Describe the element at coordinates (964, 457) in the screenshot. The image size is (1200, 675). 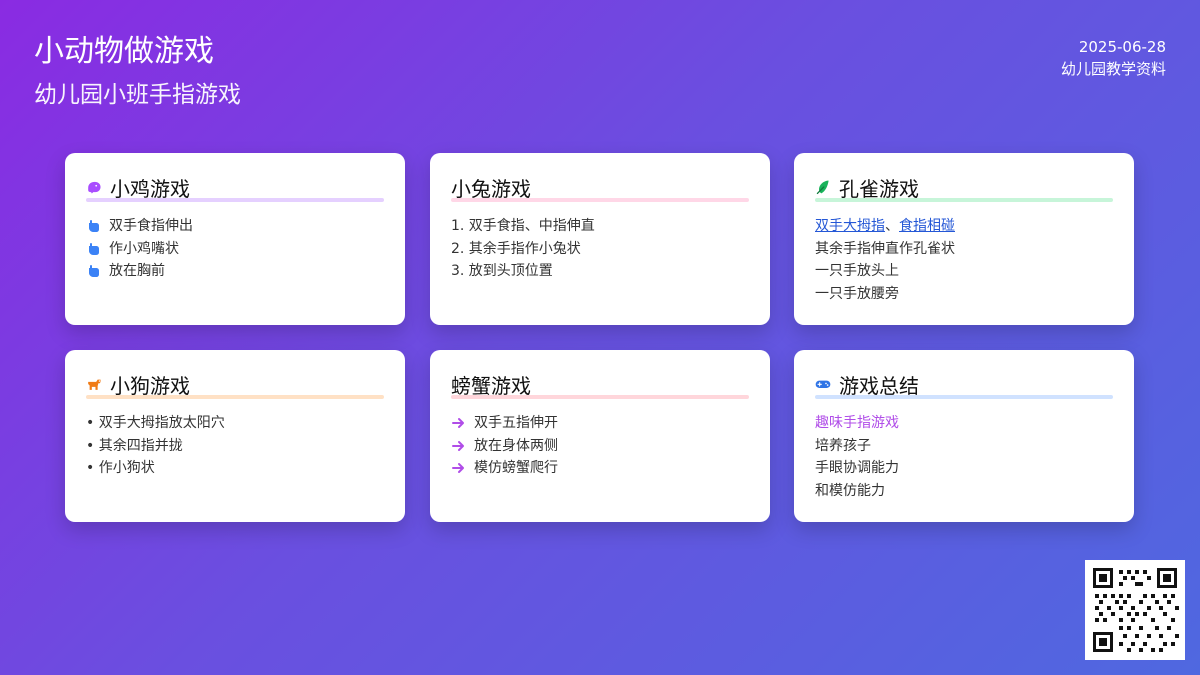
I see `card-items: 趣味手指游戏 培养孩子 手眼协调能力 和模仿能力` at that location.